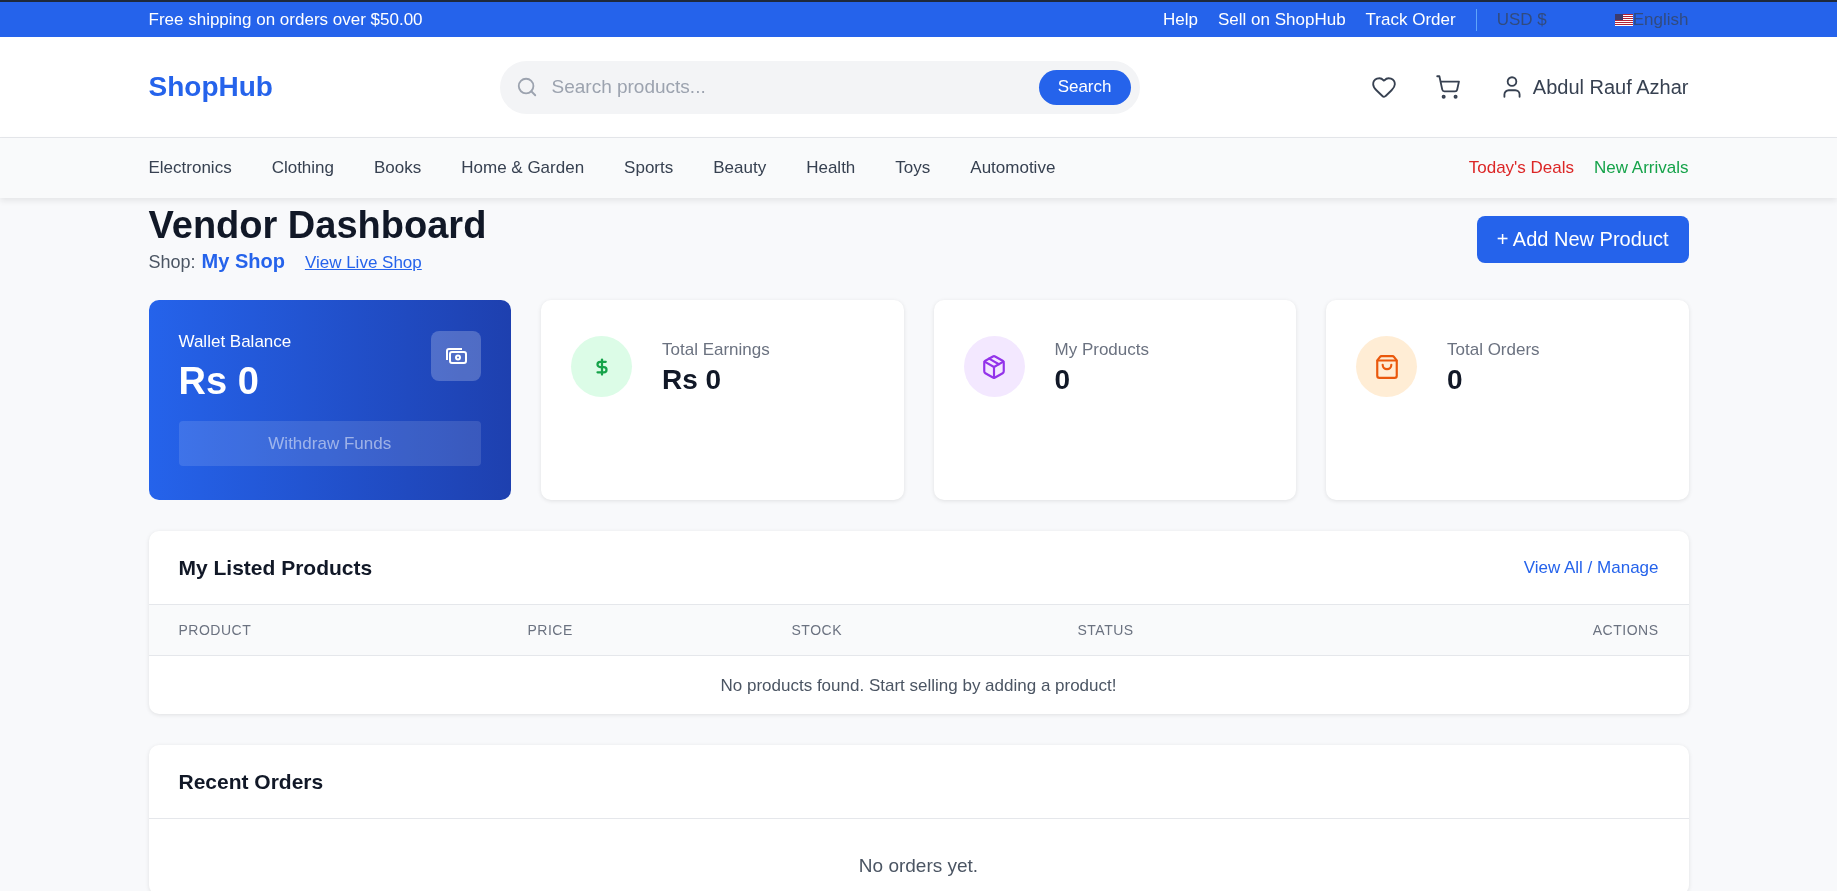 This screenshot has height=891, width=1837. What do you see at coordinates (190, 168) in the screenshot?
I see `category-link: Electronics` at bounding box center [190, 168].